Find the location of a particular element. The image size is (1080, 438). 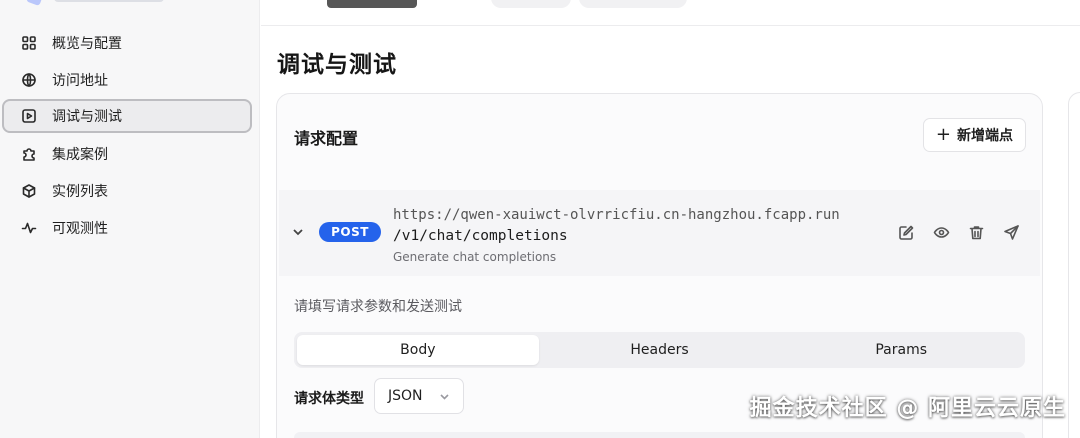

header-title-fragment is located at coordinates (372, 4).